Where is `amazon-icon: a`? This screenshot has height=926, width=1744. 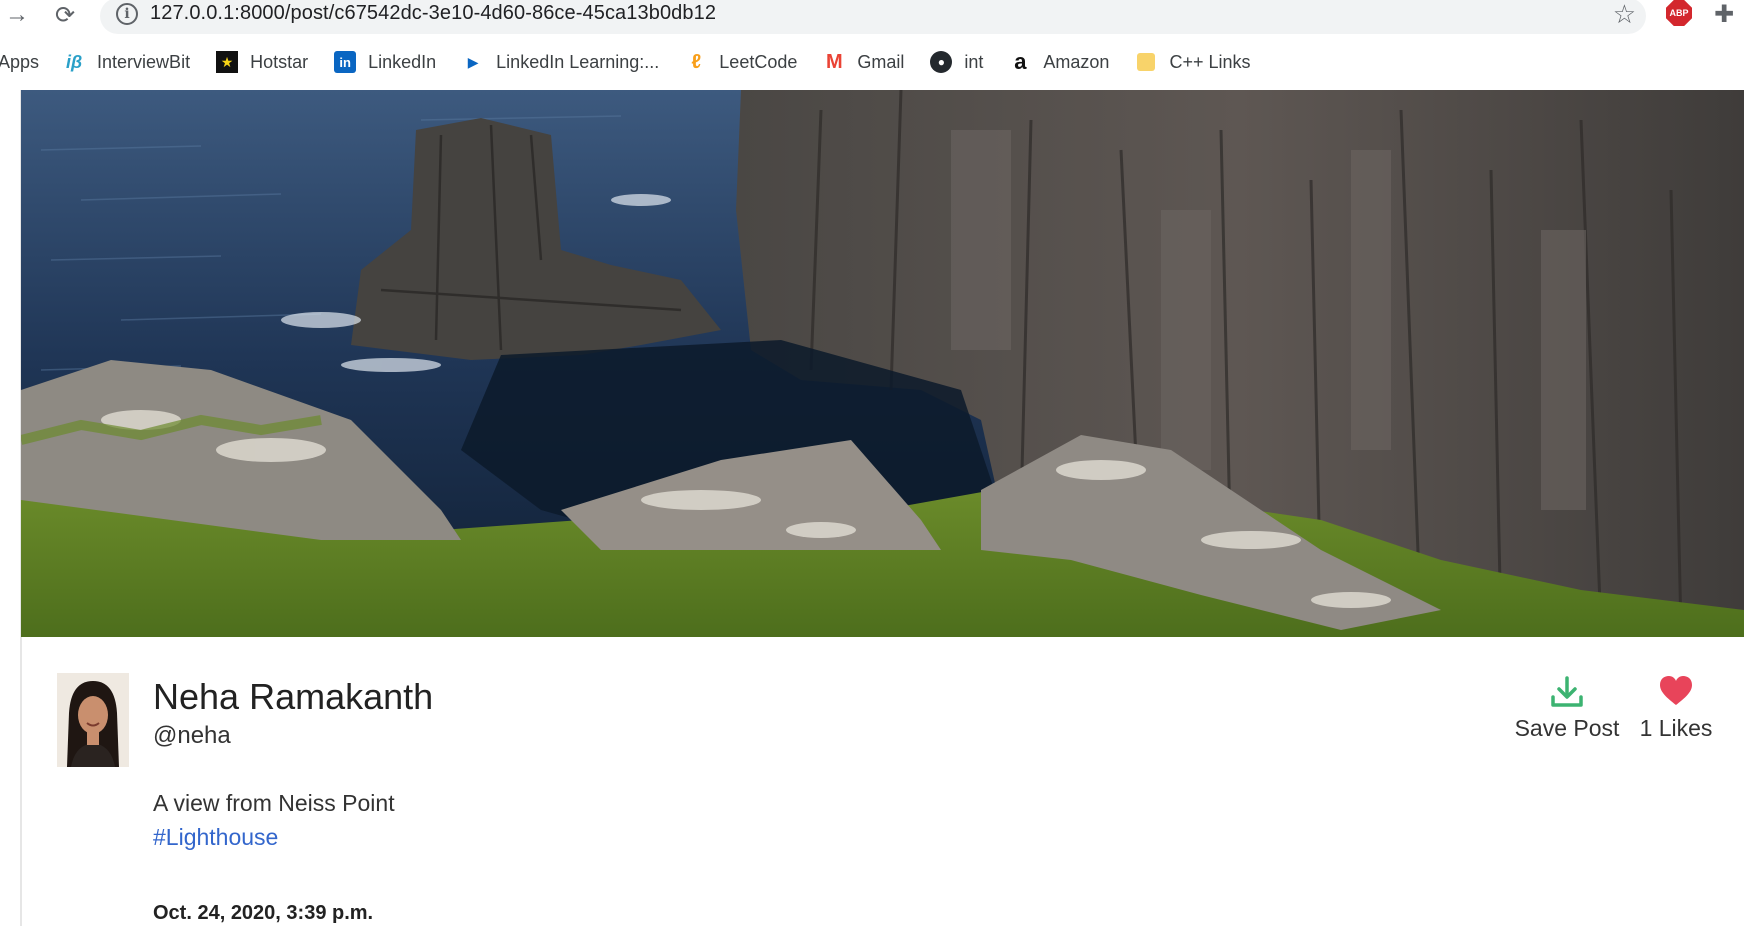 amazon-icon: a is located at coordinates (1020, 61).